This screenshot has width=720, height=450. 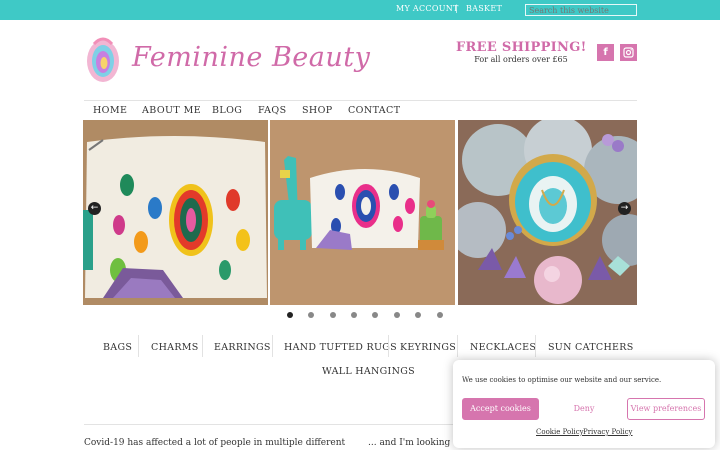 I want to click on shipping-title: FREE SHIPPING!, so click(x=521, y=47).